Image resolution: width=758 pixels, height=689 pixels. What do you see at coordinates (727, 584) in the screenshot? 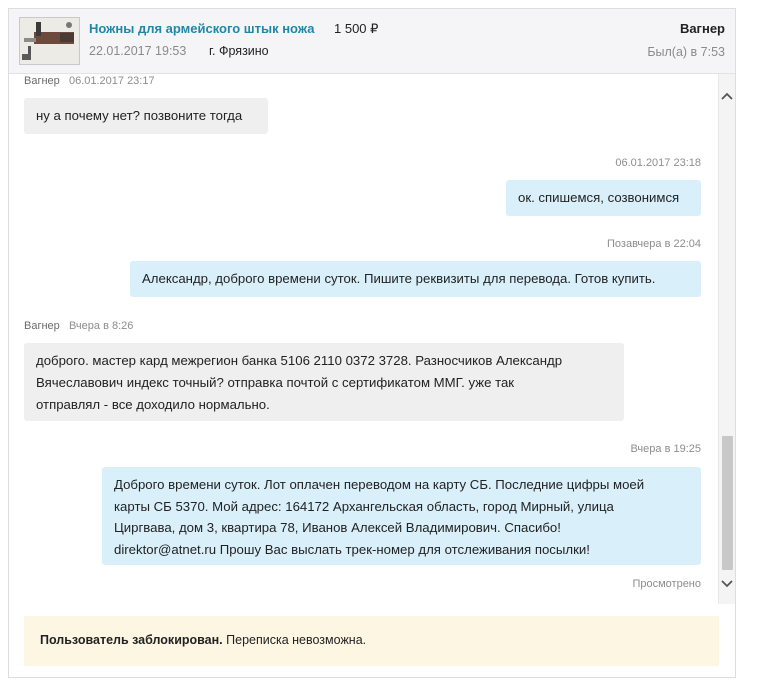
I see `chevron-down-icon` at bounding box center [727, 584].